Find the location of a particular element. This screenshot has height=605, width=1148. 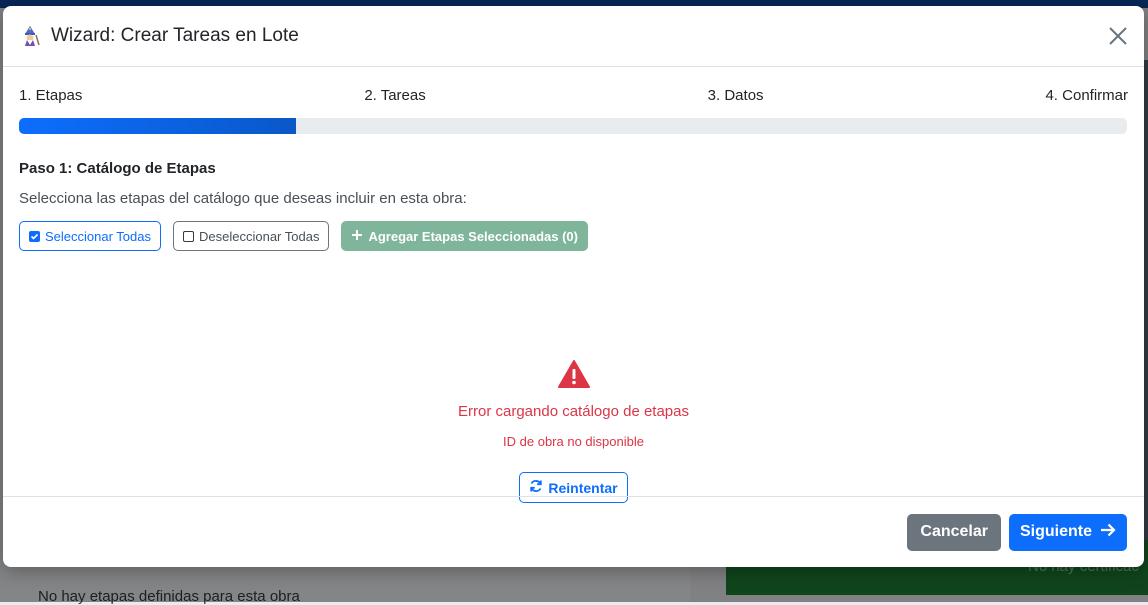

checked-checkbox-icon is located at coordinates (34, 236).